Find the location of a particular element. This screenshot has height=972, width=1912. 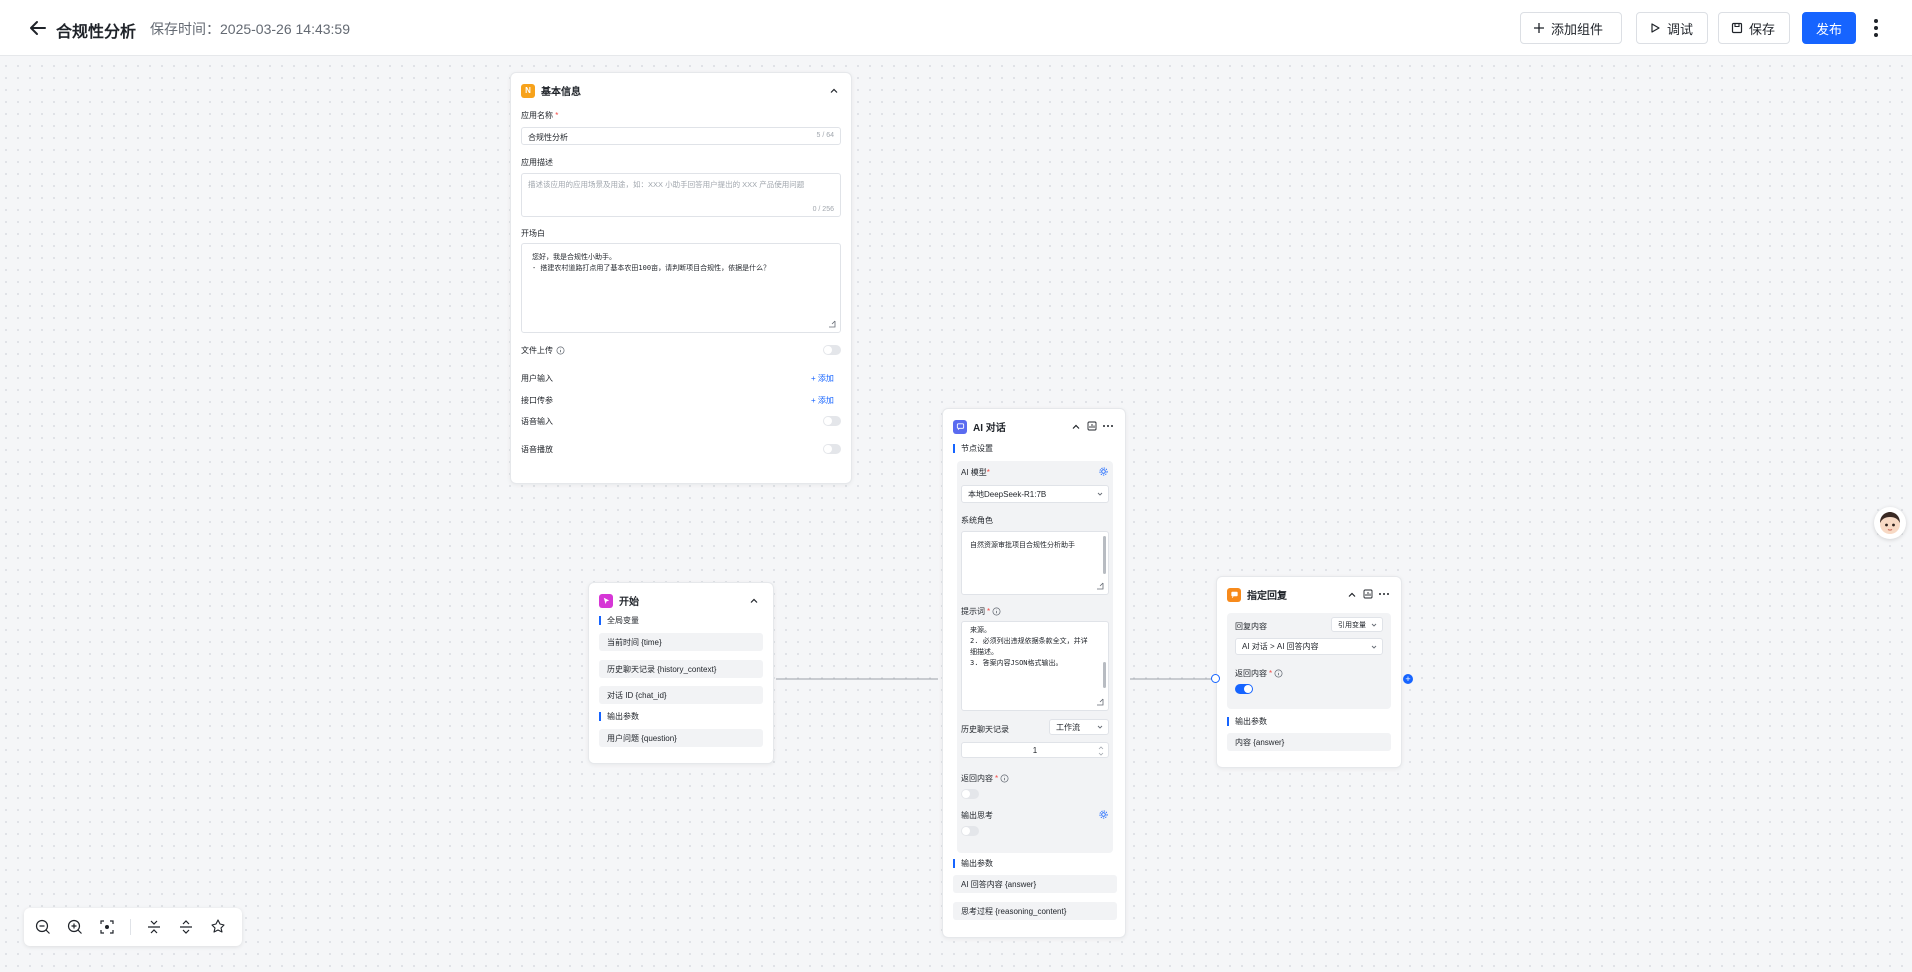

model-settings-gear-icon is located at coordinates (1103, 471).